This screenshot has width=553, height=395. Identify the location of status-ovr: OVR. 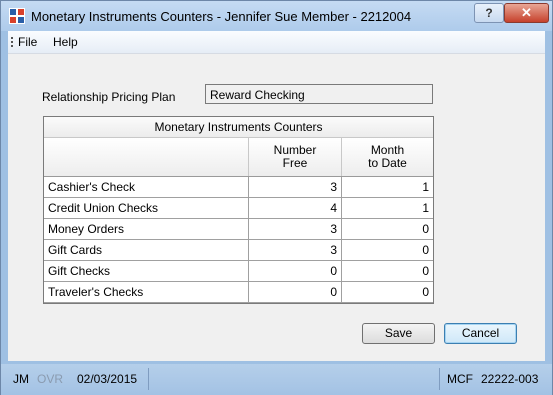
(50, 379).